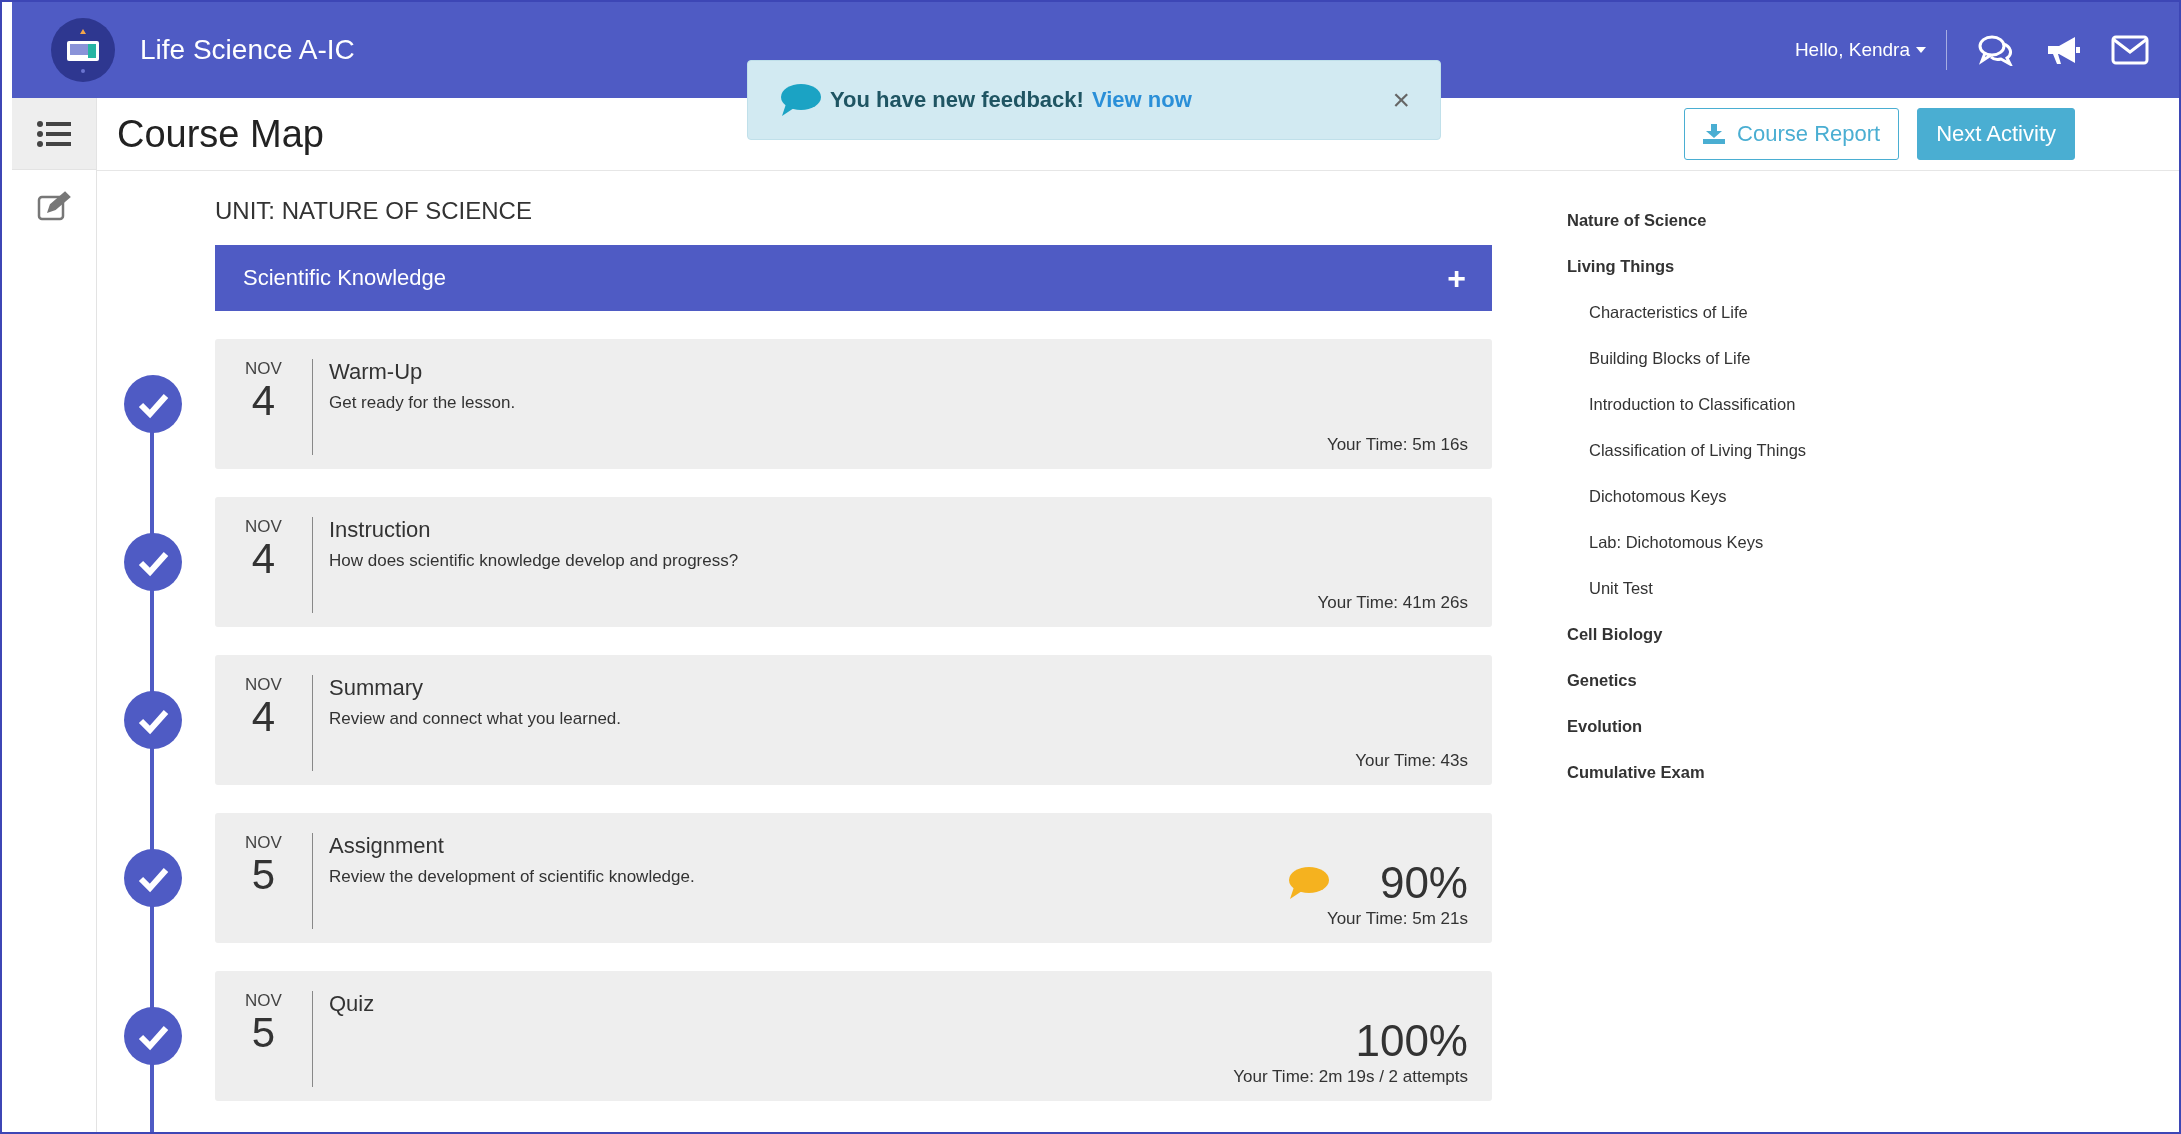  Describe the element at coordinates (1423, 883) in the screenshot. I see `activity-score: 90%` at that location.